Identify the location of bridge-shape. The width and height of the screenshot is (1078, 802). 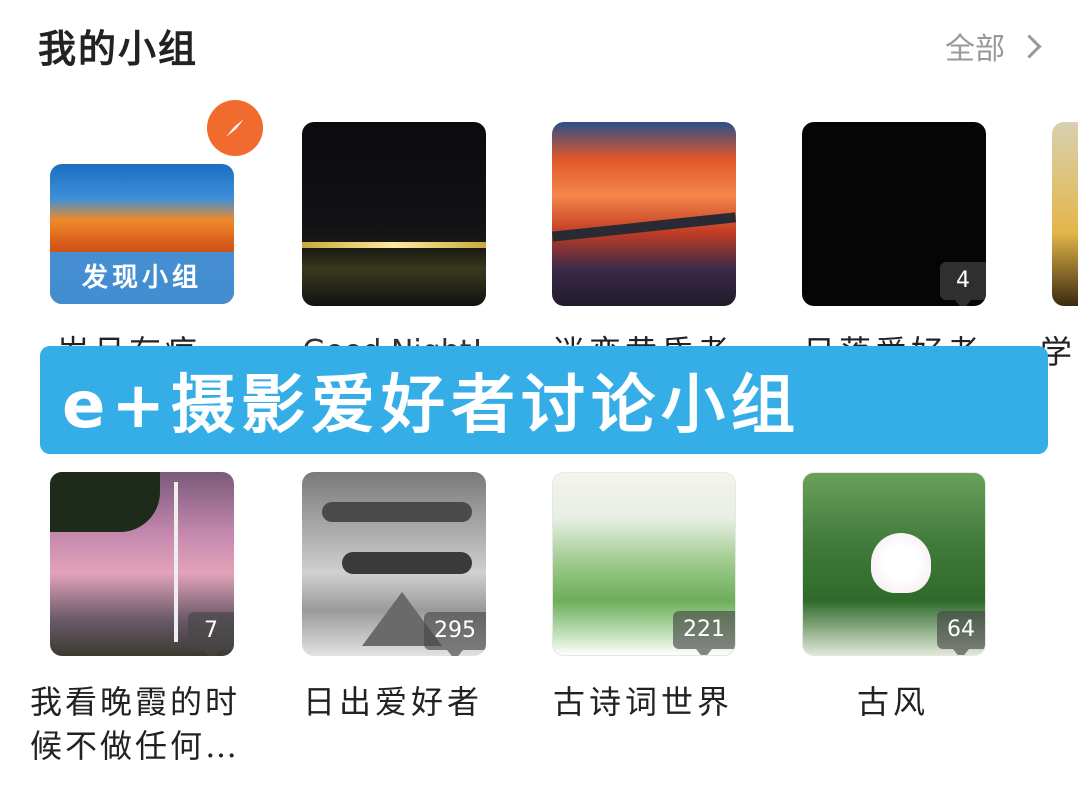
(644, 227).